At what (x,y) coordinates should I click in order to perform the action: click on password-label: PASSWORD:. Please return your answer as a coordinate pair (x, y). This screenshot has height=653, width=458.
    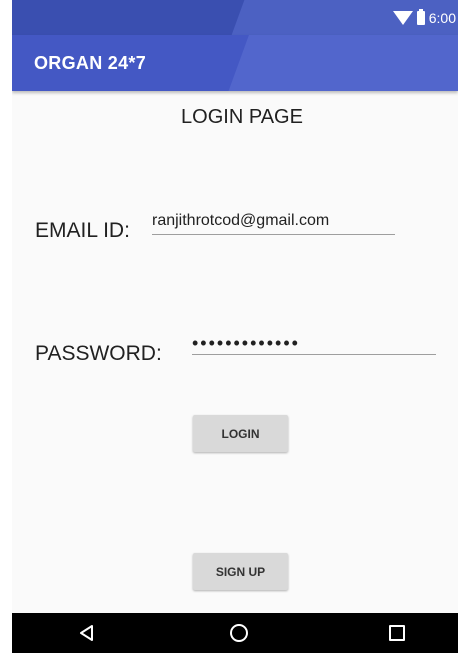
    Looking at the image, I should click on (98, 353).